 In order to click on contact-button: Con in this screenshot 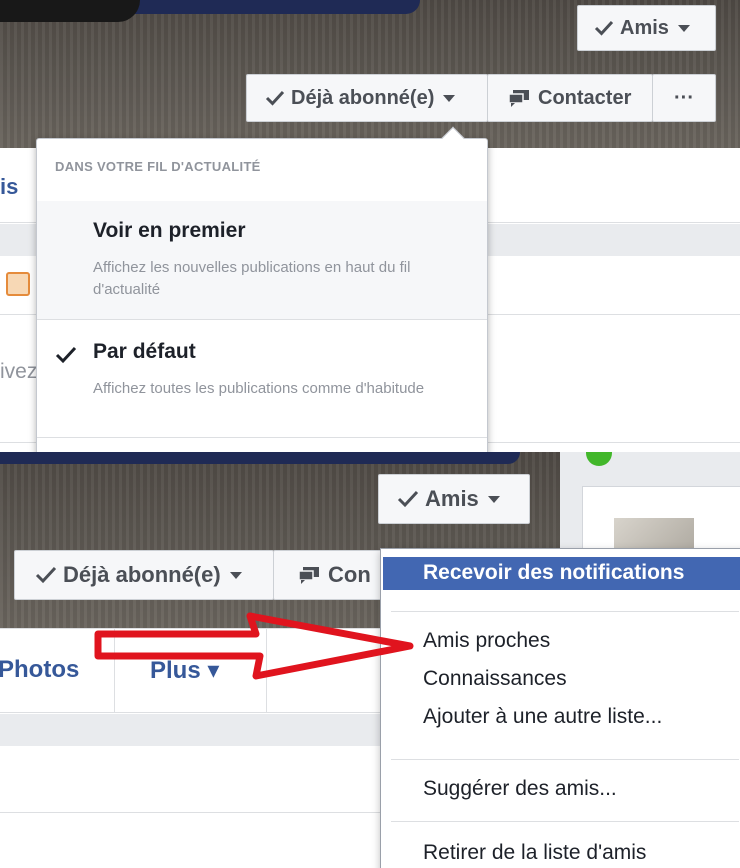, I will do `click(333, 575)`.